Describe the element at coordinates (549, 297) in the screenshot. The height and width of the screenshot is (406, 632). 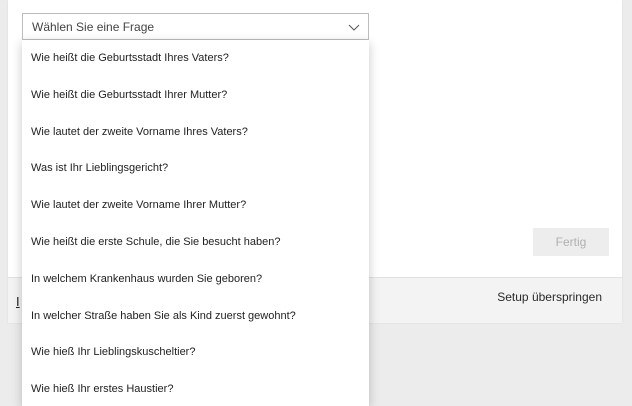
I see `skip-setup-button: Setup überspringen` at that location.